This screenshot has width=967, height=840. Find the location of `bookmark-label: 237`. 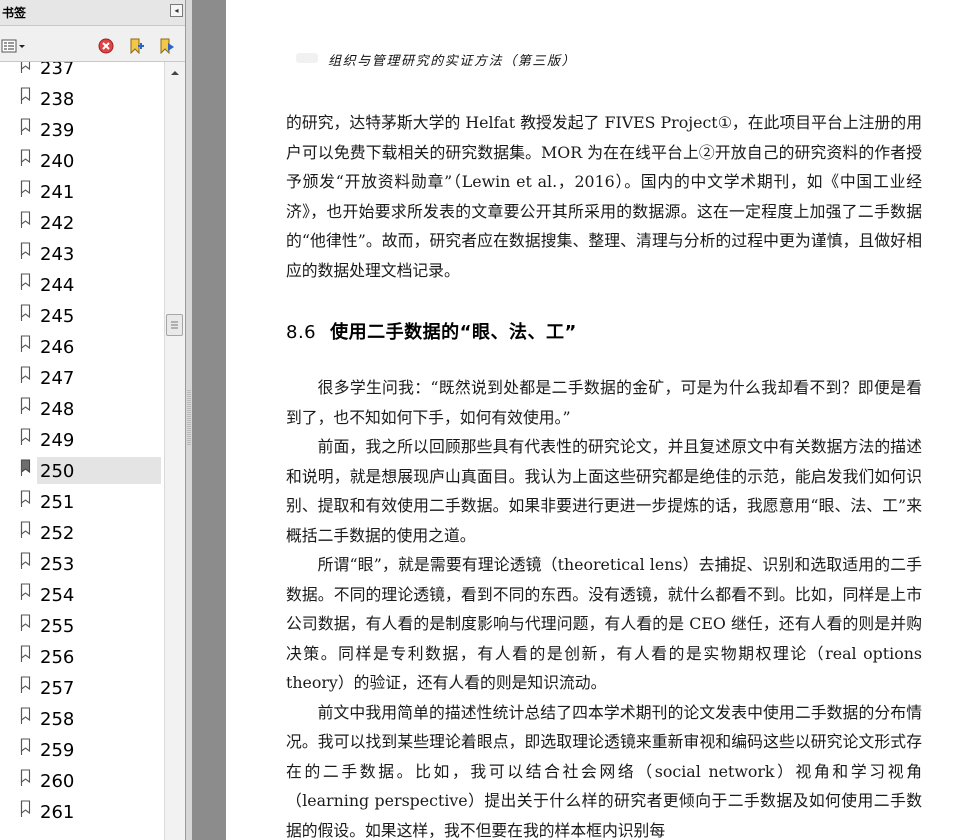

bookmark-label: 237 is located at coordinates (57, 70).